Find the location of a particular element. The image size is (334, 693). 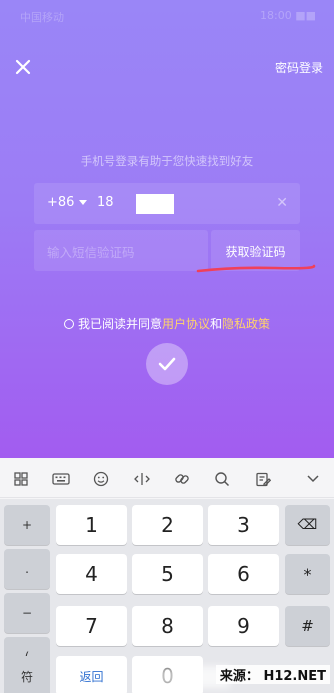

key-7: 7 is located at coordinates (91, 626).